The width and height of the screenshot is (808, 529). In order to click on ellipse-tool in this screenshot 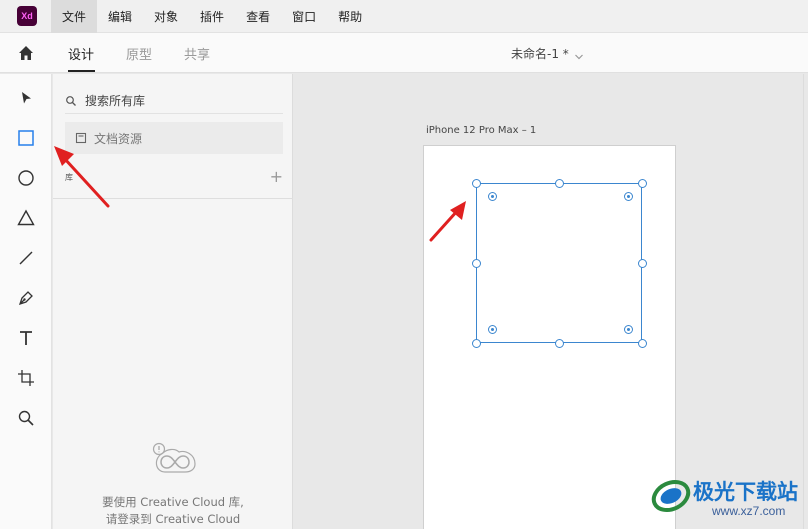, I will do `click(26, 178)`.